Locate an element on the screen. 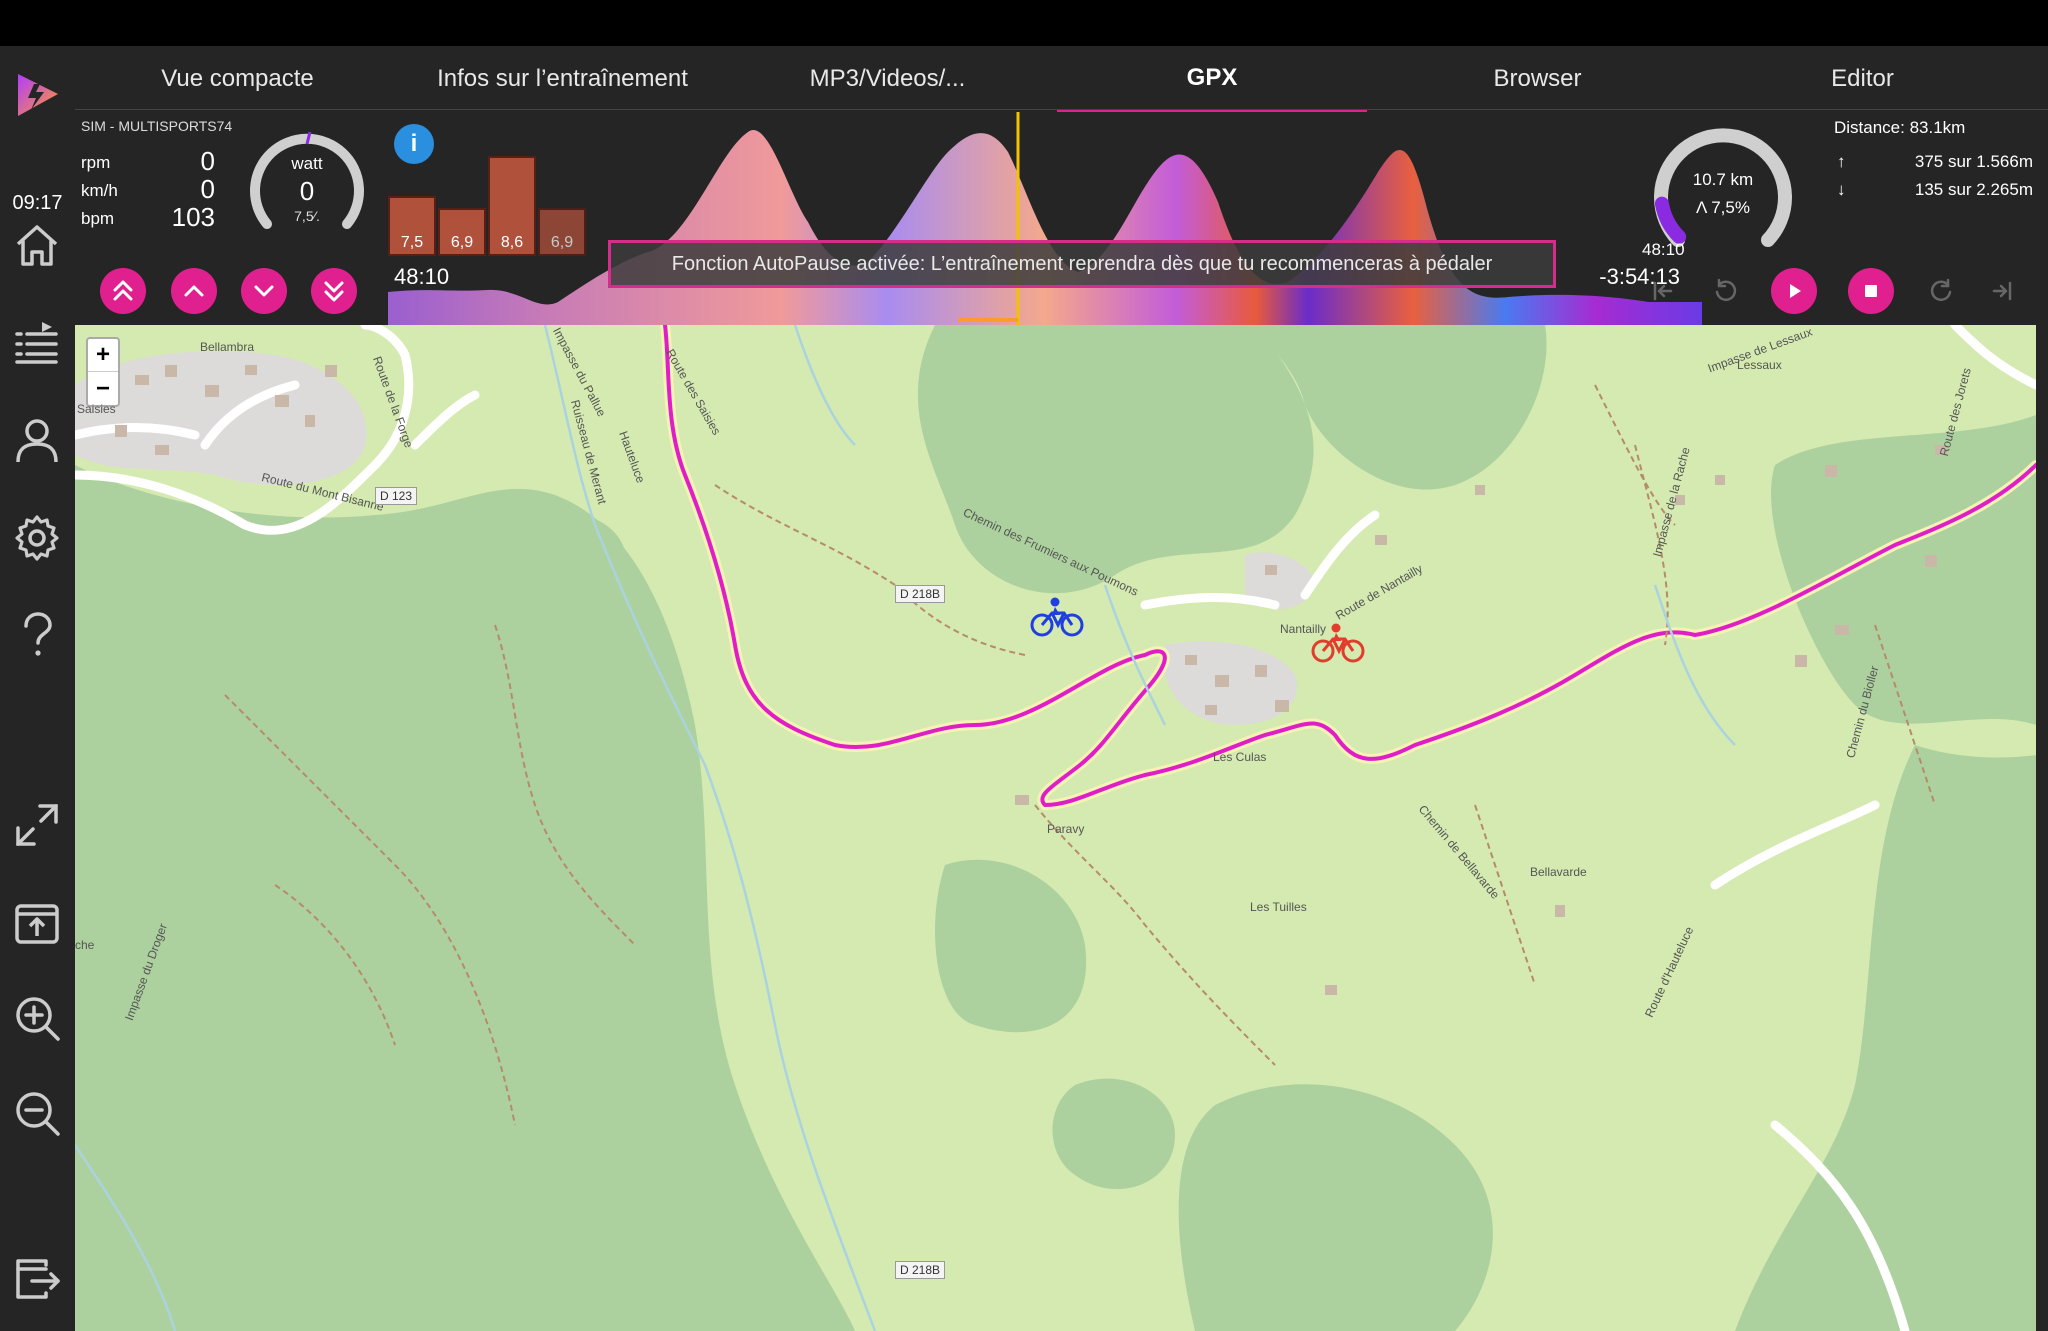 This screenshot has width=2048, height=1331. zoom-control: + − is located at coordinates (103, 372).